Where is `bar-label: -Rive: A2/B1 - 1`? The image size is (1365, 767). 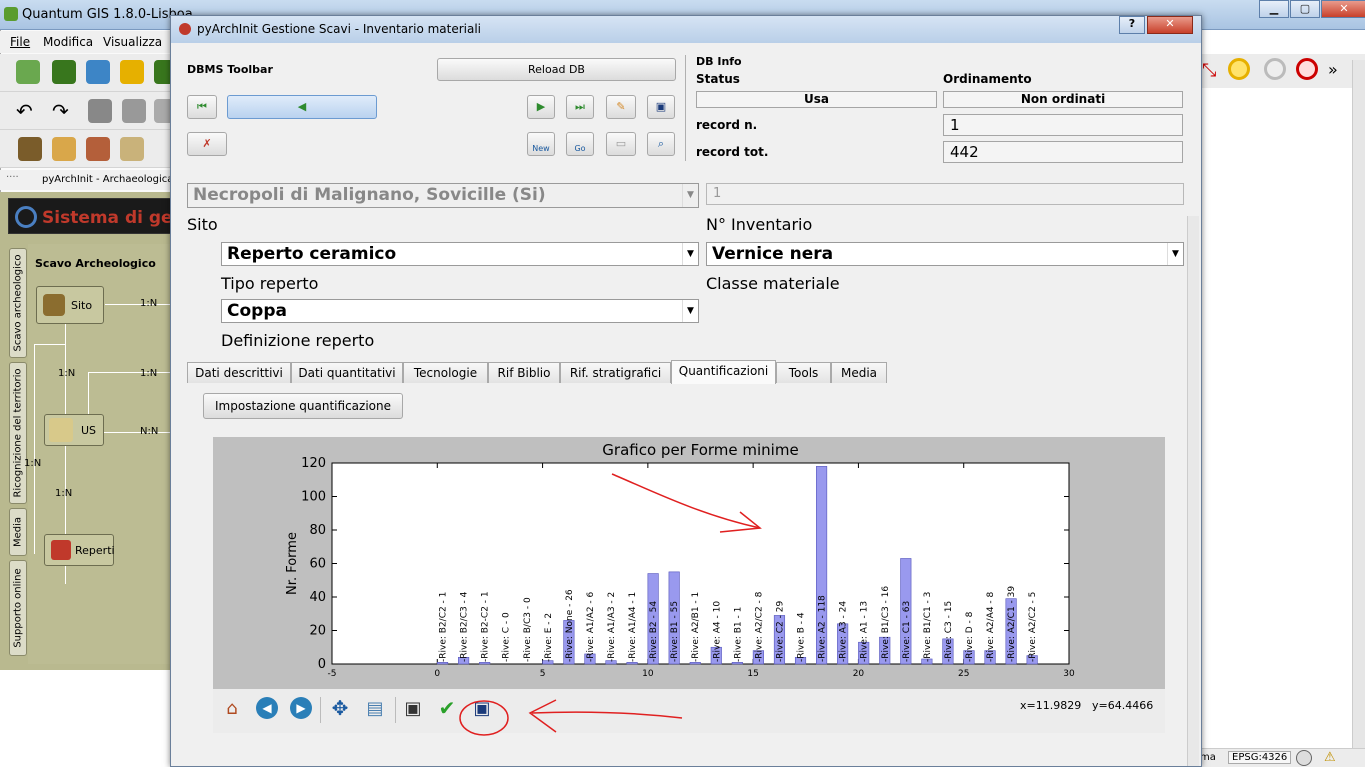
bar-label: -Rive: A2/B1 - 1 is located at coordinates (696, 627).